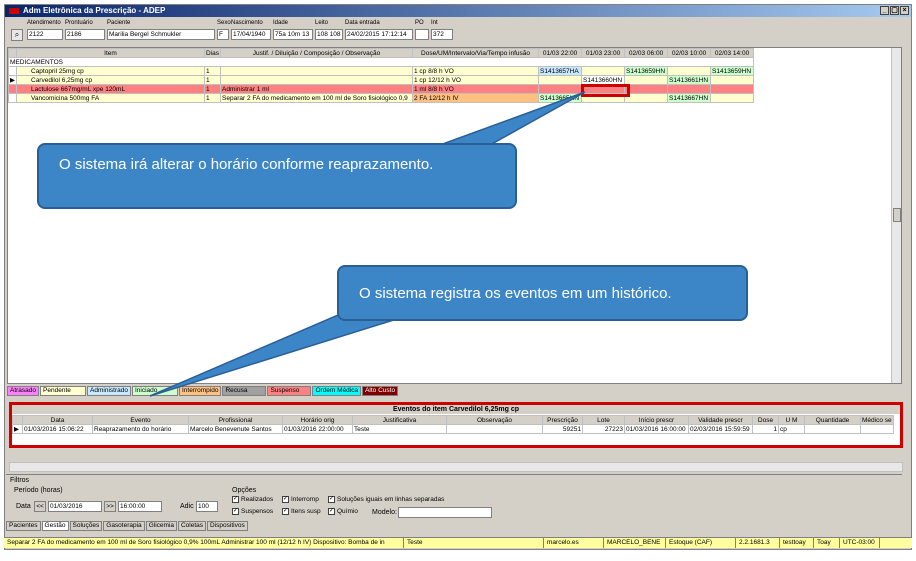  What do you see at coordinates (386, 499) in the screenshot?
I see `option-solucoes-iguais: ✓ Soluções iguais em linhas separadas` at bounding box center [386, 499].